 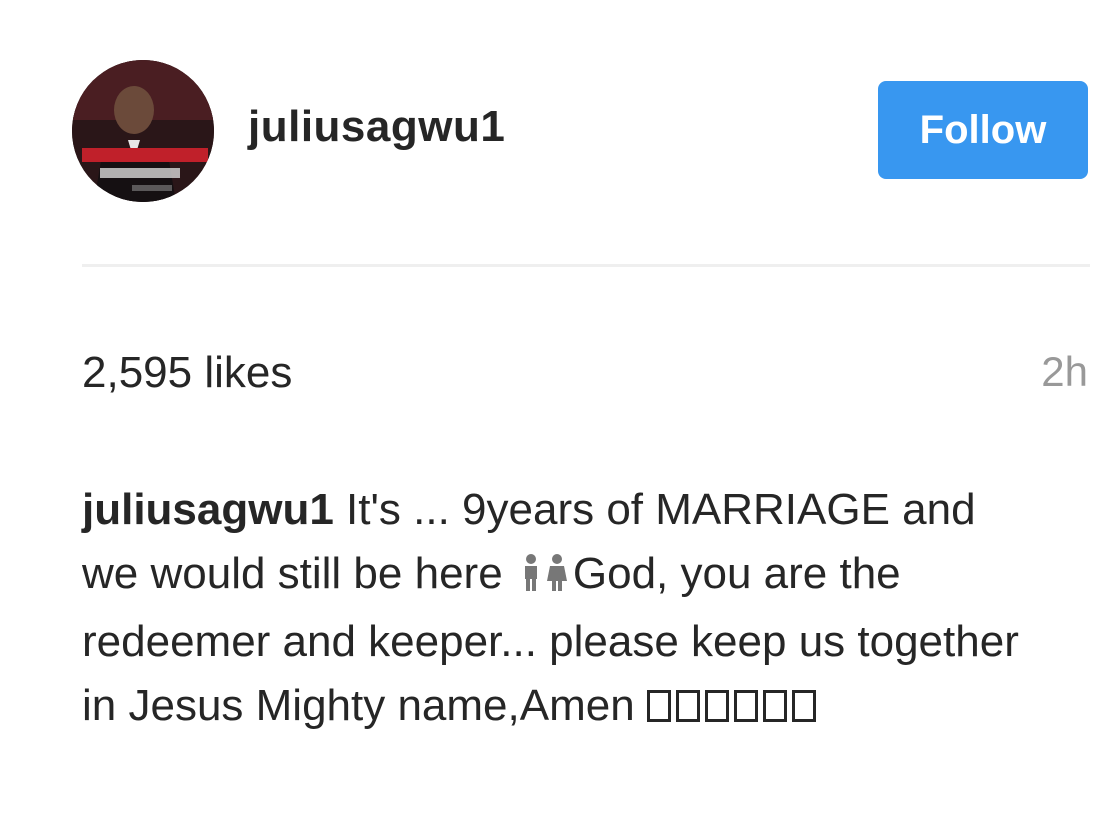 What do you see at coordinates (544, 578) in the screenshot?
I see `couple-icon` at bounding box center [544, 578].